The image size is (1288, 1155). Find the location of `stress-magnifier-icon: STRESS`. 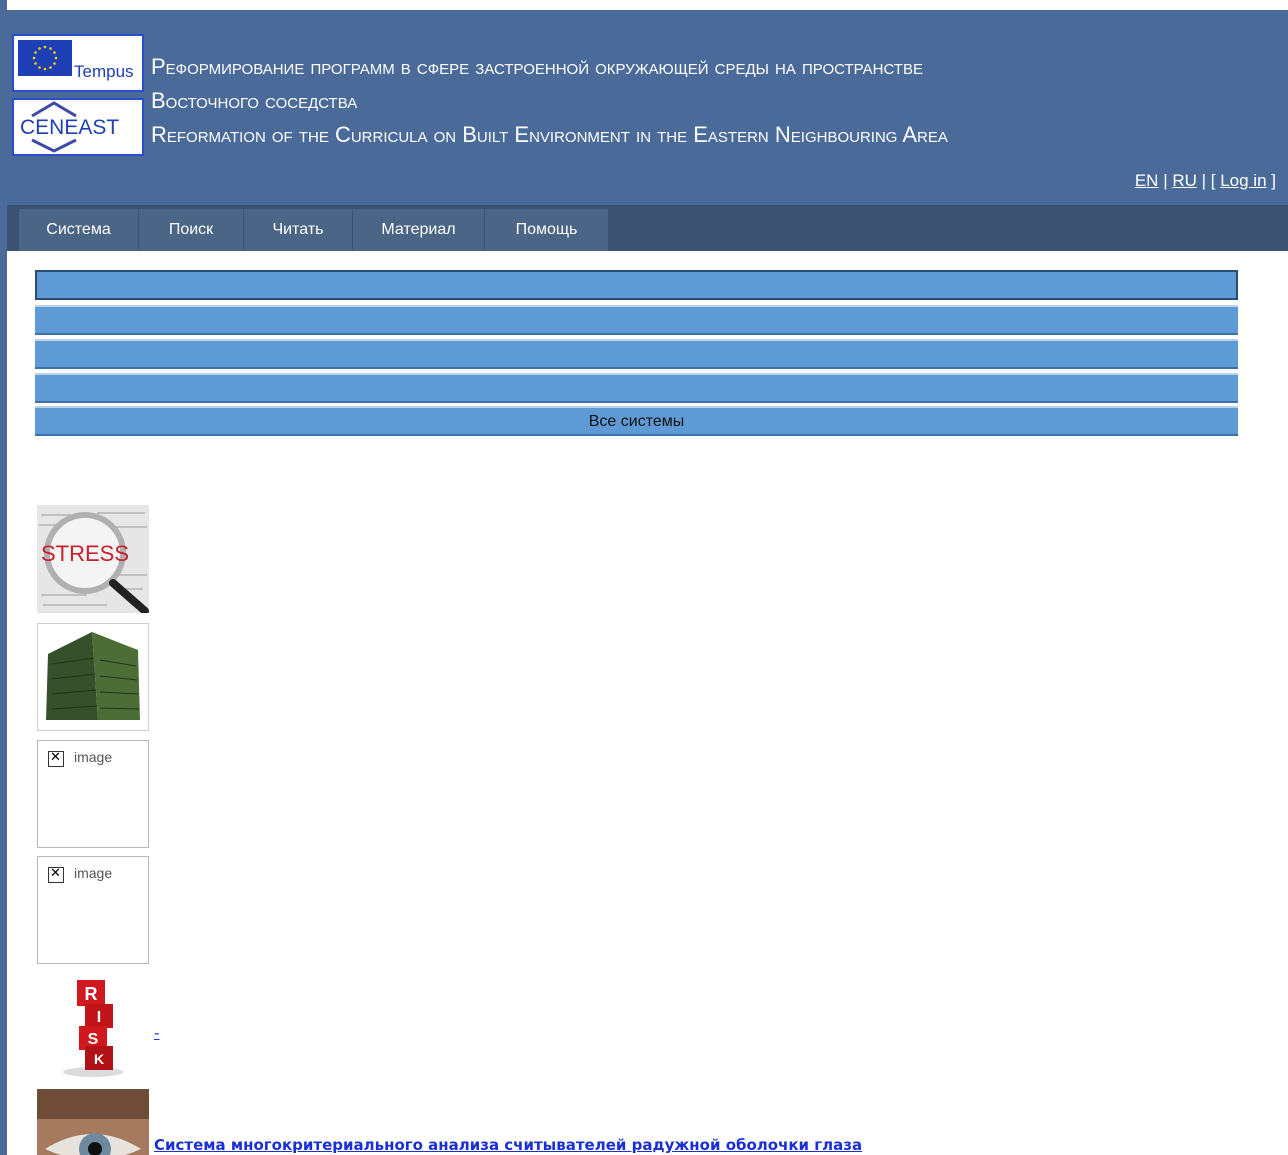

stress-magnifier-icon: STRESS is located at coordinates (93, 560).